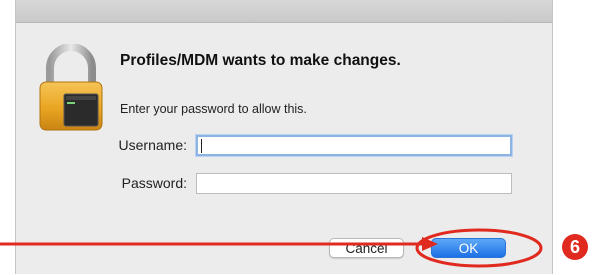 The width and height of the screenshot is (595, 275). I want to click on tutorial-annotation, so click(271, 248).